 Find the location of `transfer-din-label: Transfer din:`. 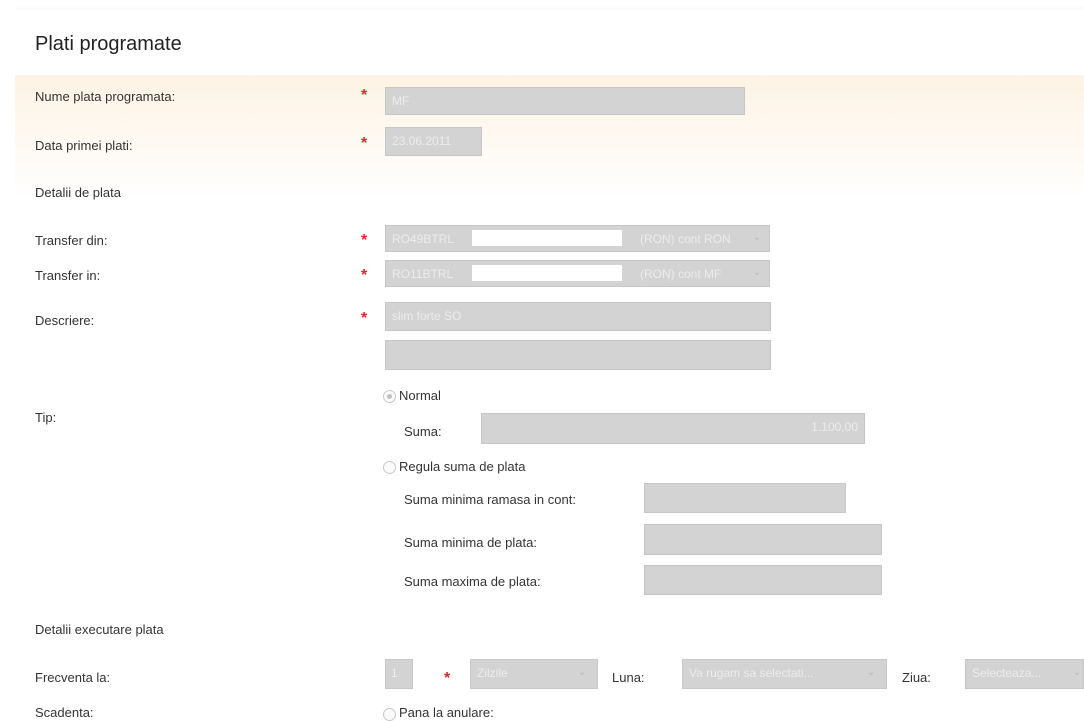

transfer-din-label: Transfer din: is located at coordinates (71, 240).